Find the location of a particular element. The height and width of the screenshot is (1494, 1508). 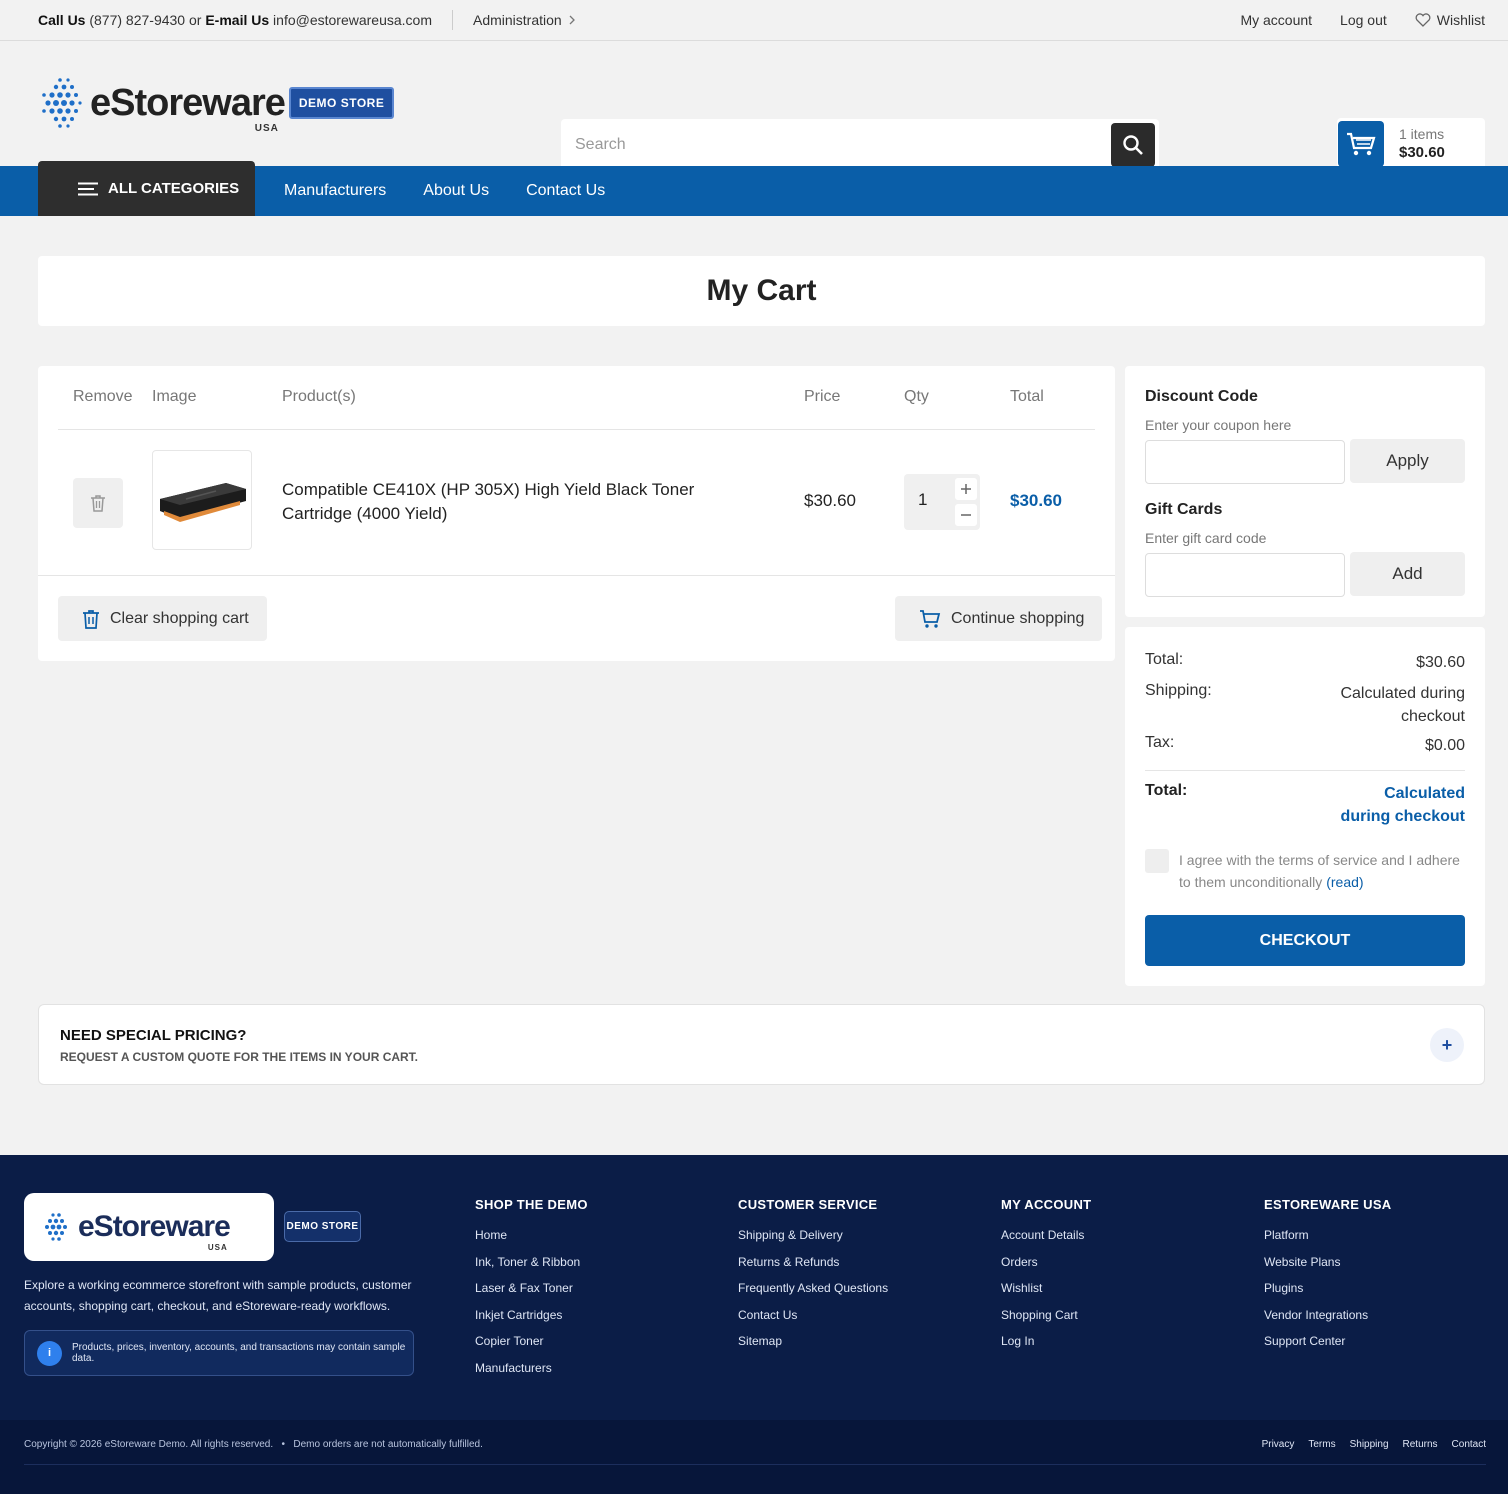

footer-link: Frequently Asked Questions is located at coordinates (813, 1294).